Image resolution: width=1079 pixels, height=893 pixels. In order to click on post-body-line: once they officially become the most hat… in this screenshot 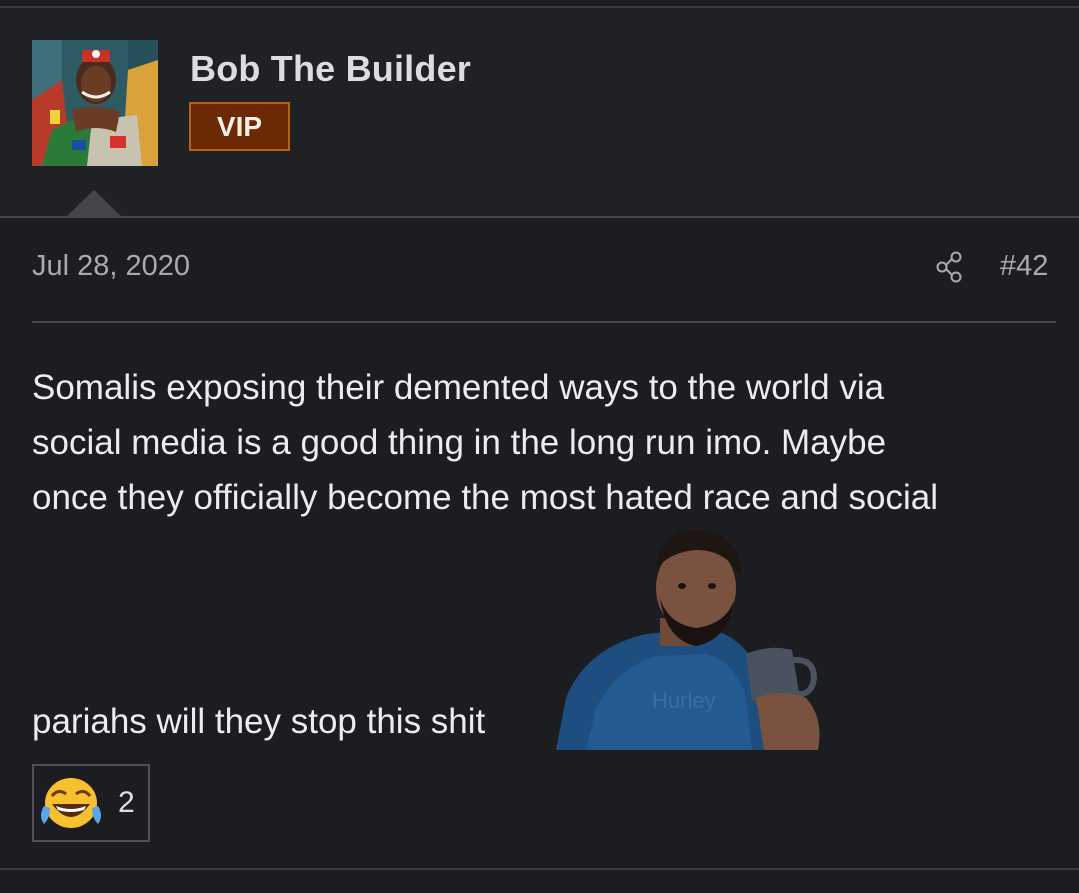, I will do `click(485, 497)`.